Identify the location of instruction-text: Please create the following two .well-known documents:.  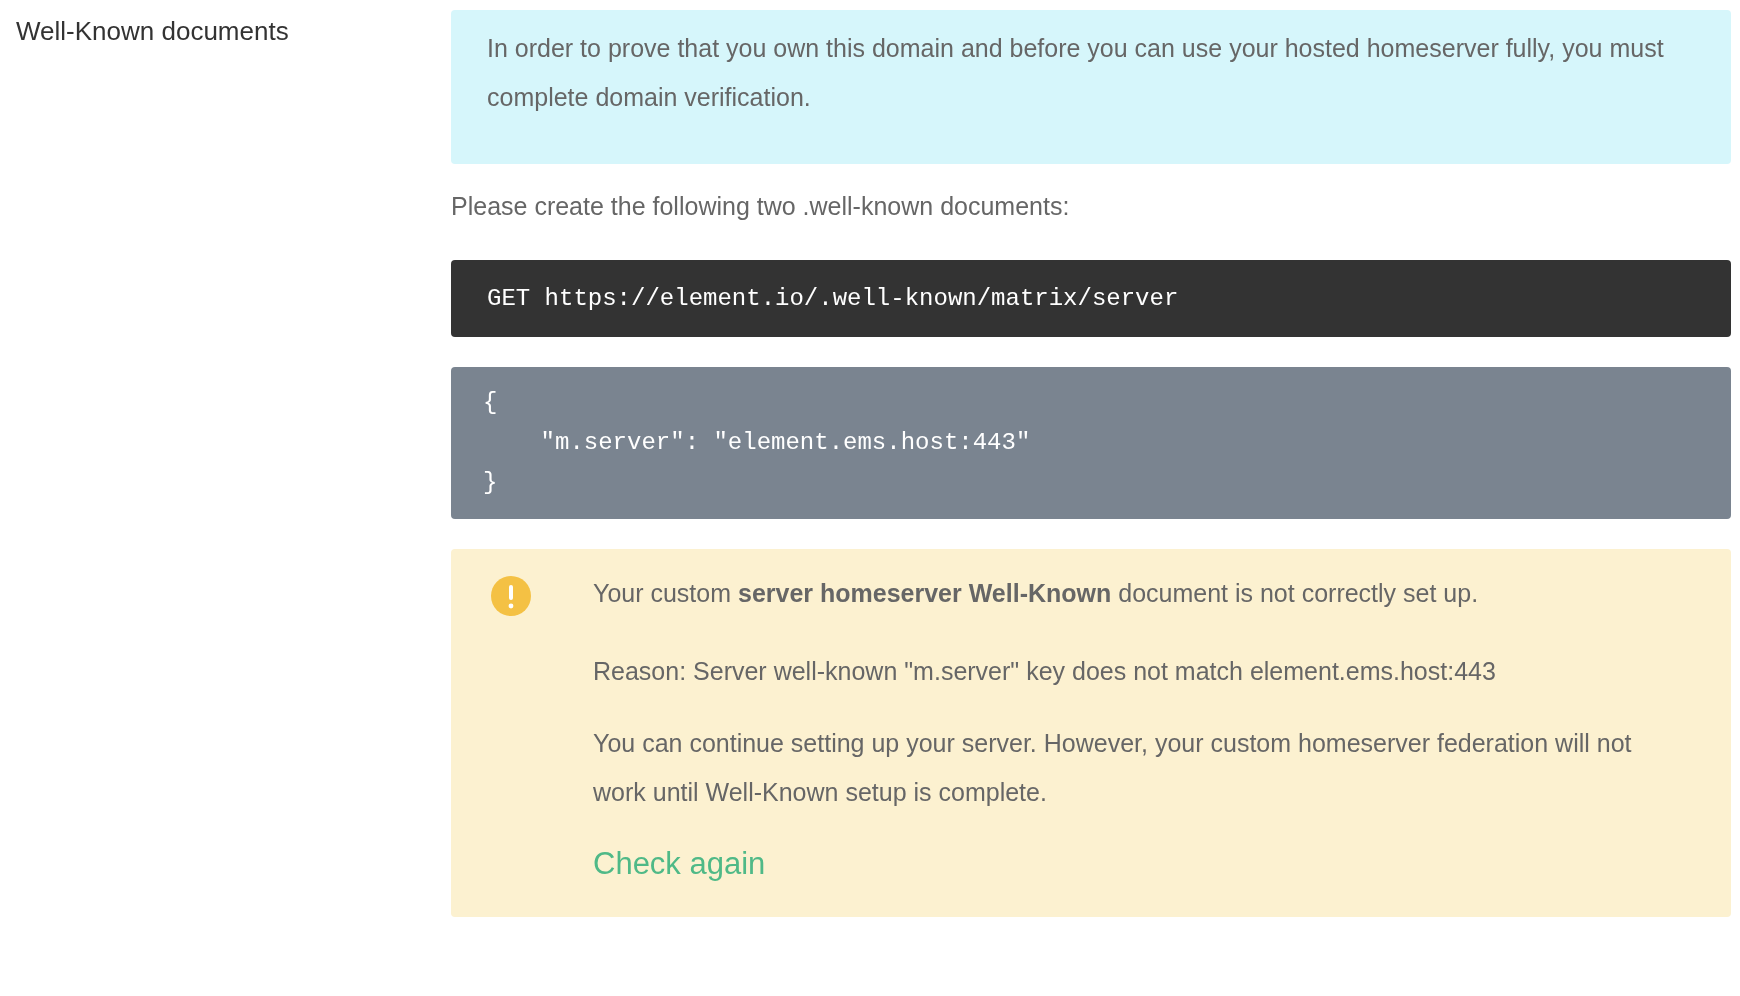
(761, 206).